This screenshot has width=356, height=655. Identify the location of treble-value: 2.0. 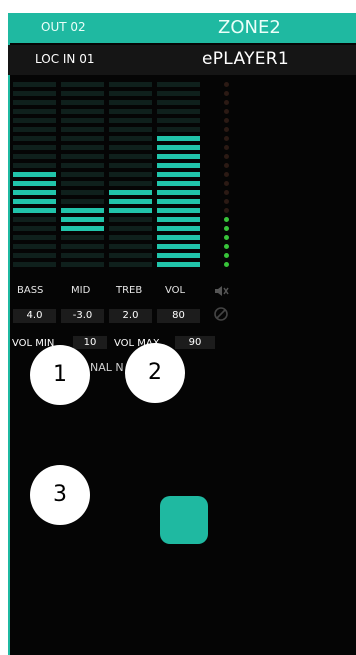
(130, 316).